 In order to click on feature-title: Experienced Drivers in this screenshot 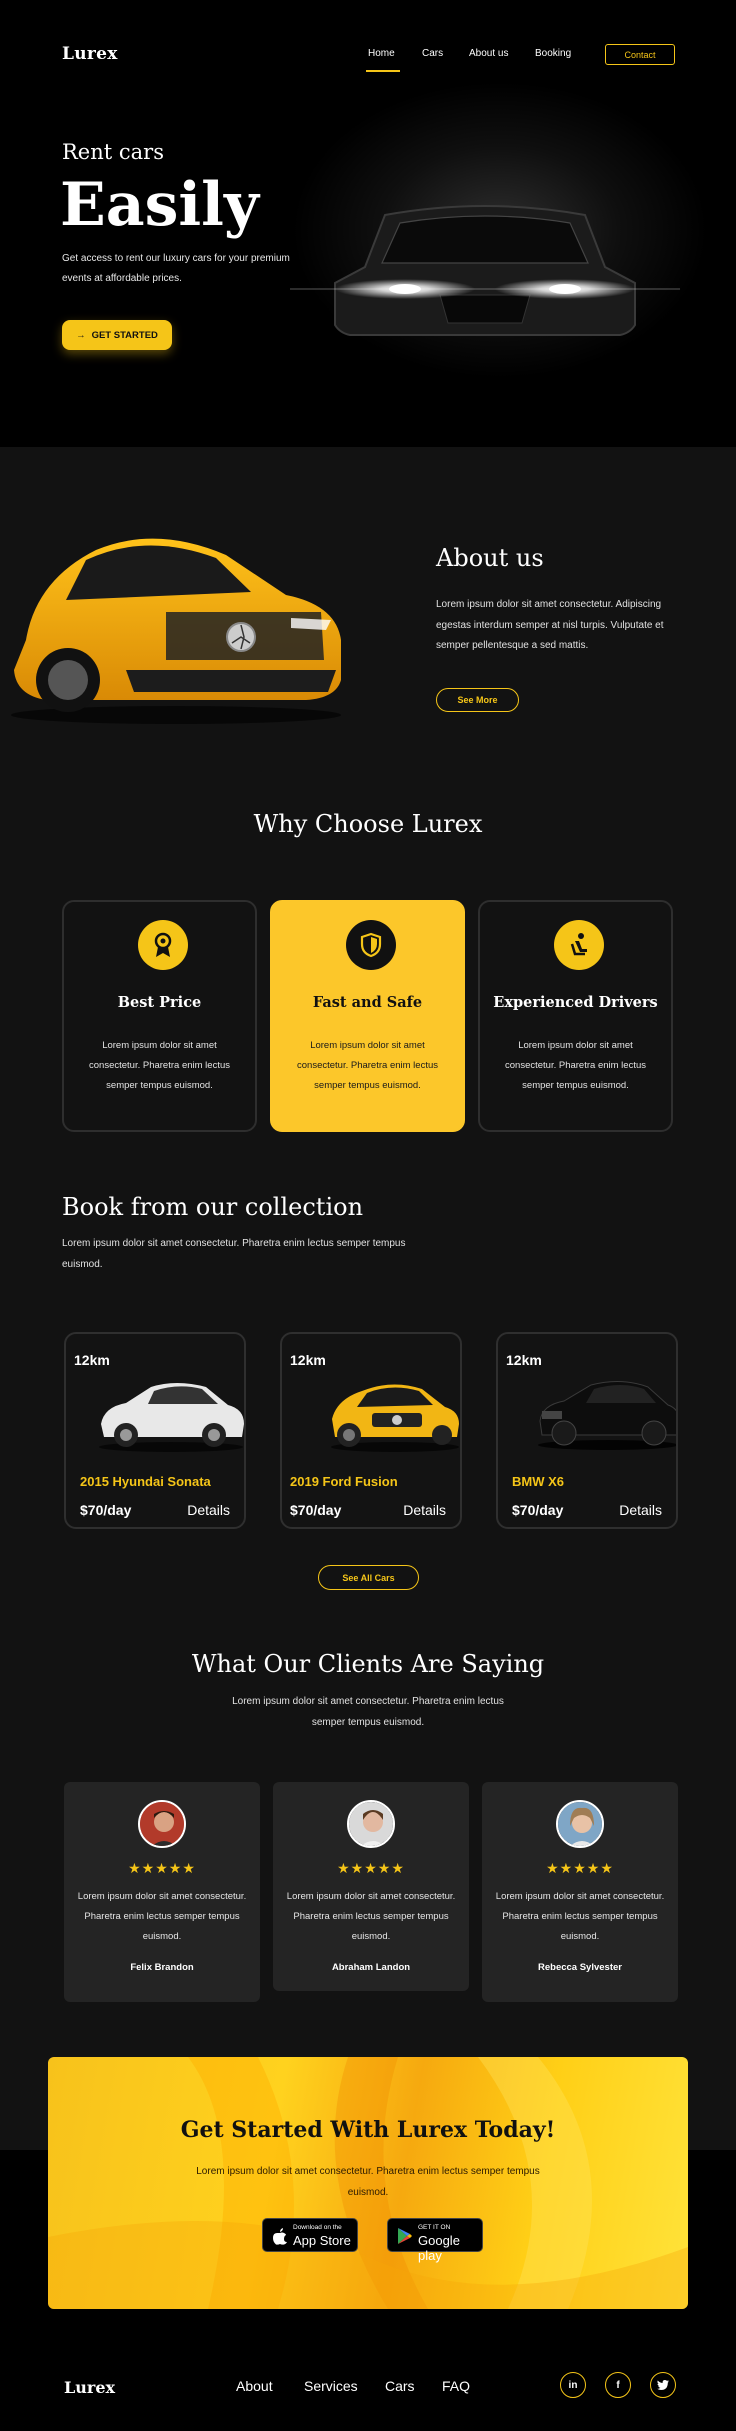, I will do `click(575, 1002)`.